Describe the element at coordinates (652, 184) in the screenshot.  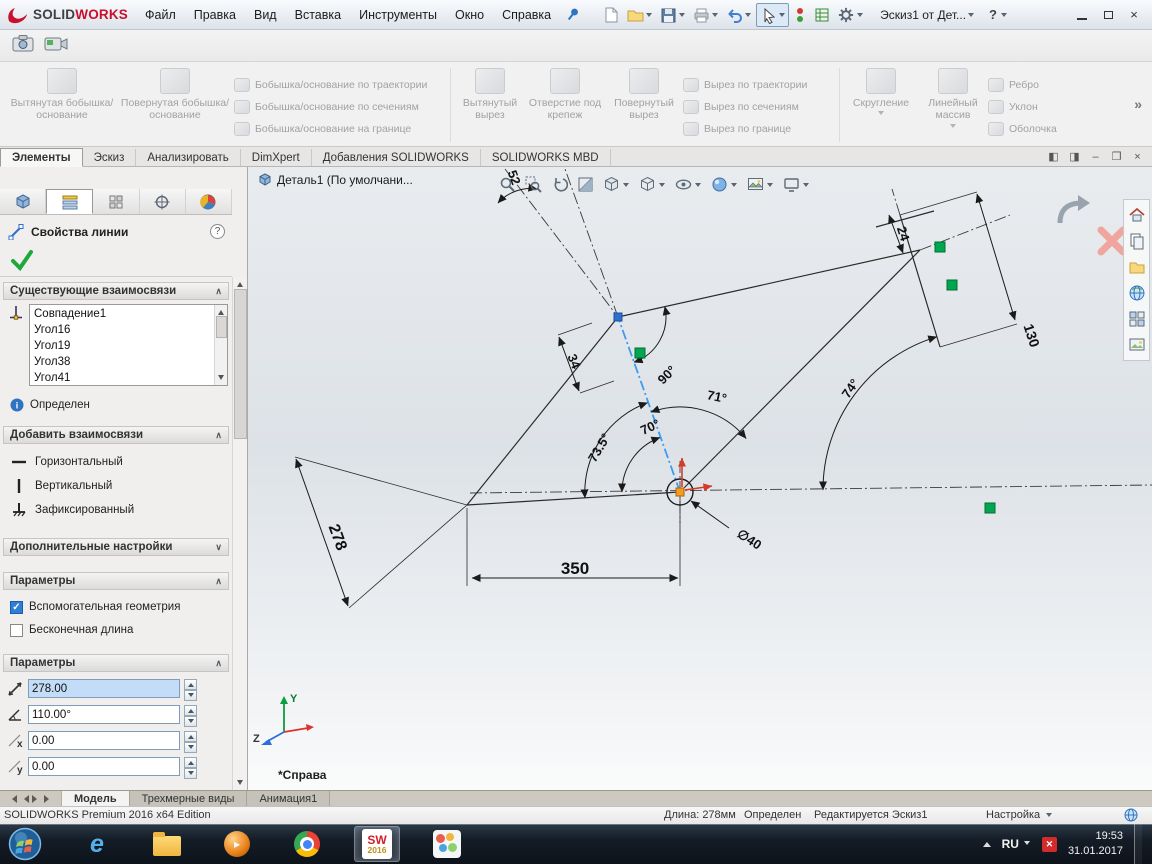
I see `display-style-button` at that location.